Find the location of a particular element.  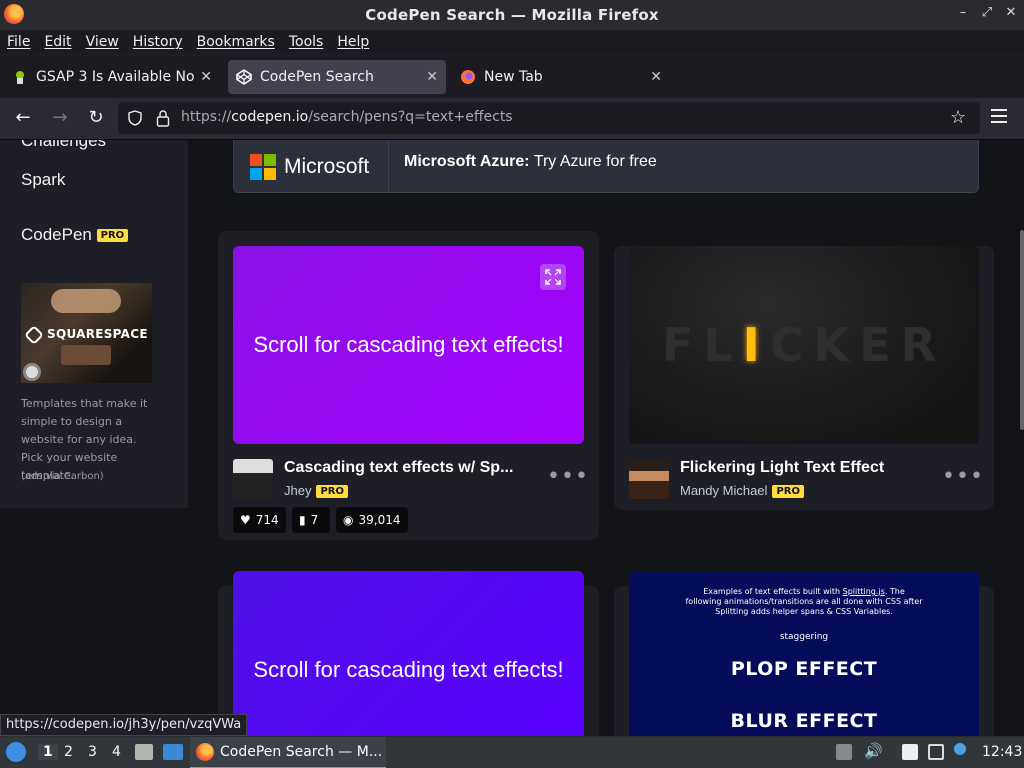

blur-effect-text: BLUR EFFECT is located at coordinates (804, 721).